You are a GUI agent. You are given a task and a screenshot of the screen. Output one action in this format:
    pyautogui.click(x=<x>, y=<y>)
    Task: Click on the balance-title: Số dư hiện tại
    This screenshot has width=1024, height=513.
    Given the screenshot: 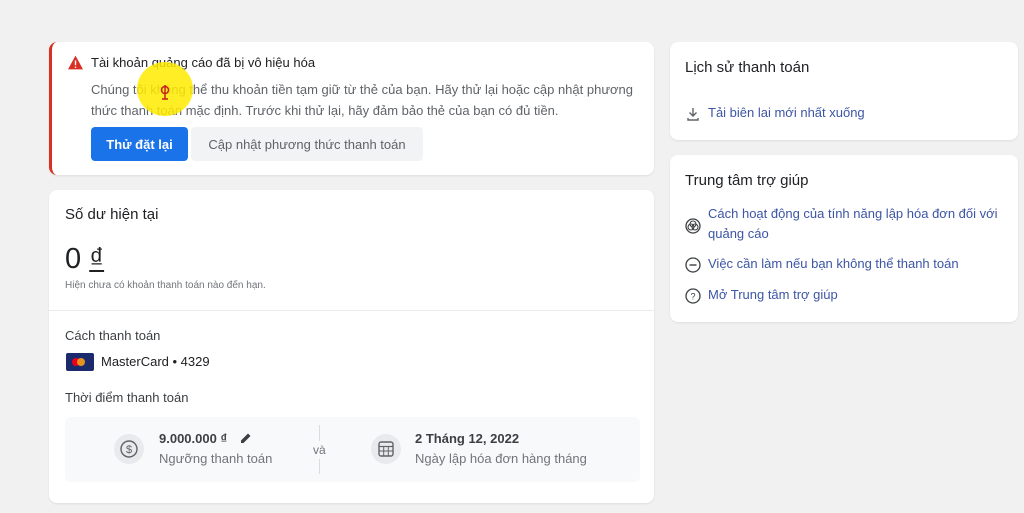 What is the action you would take?
    pyautogui.click(x=112, y=214)
    